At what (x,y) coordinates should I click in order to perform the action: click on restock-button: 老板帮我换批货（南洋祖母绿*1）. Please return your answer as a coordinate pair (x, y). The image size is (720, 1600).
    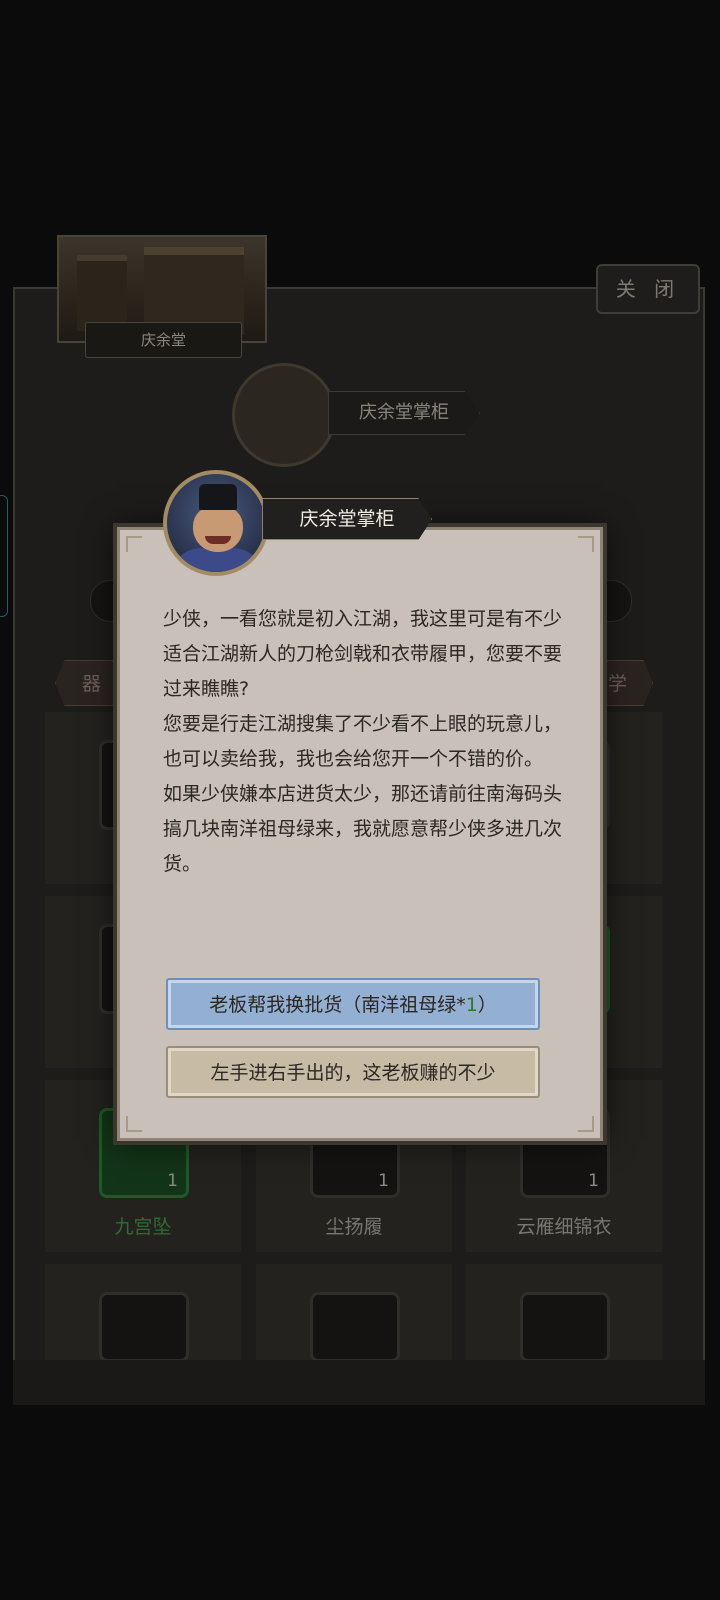
    Looking at the image, I should click on (353, 1004).